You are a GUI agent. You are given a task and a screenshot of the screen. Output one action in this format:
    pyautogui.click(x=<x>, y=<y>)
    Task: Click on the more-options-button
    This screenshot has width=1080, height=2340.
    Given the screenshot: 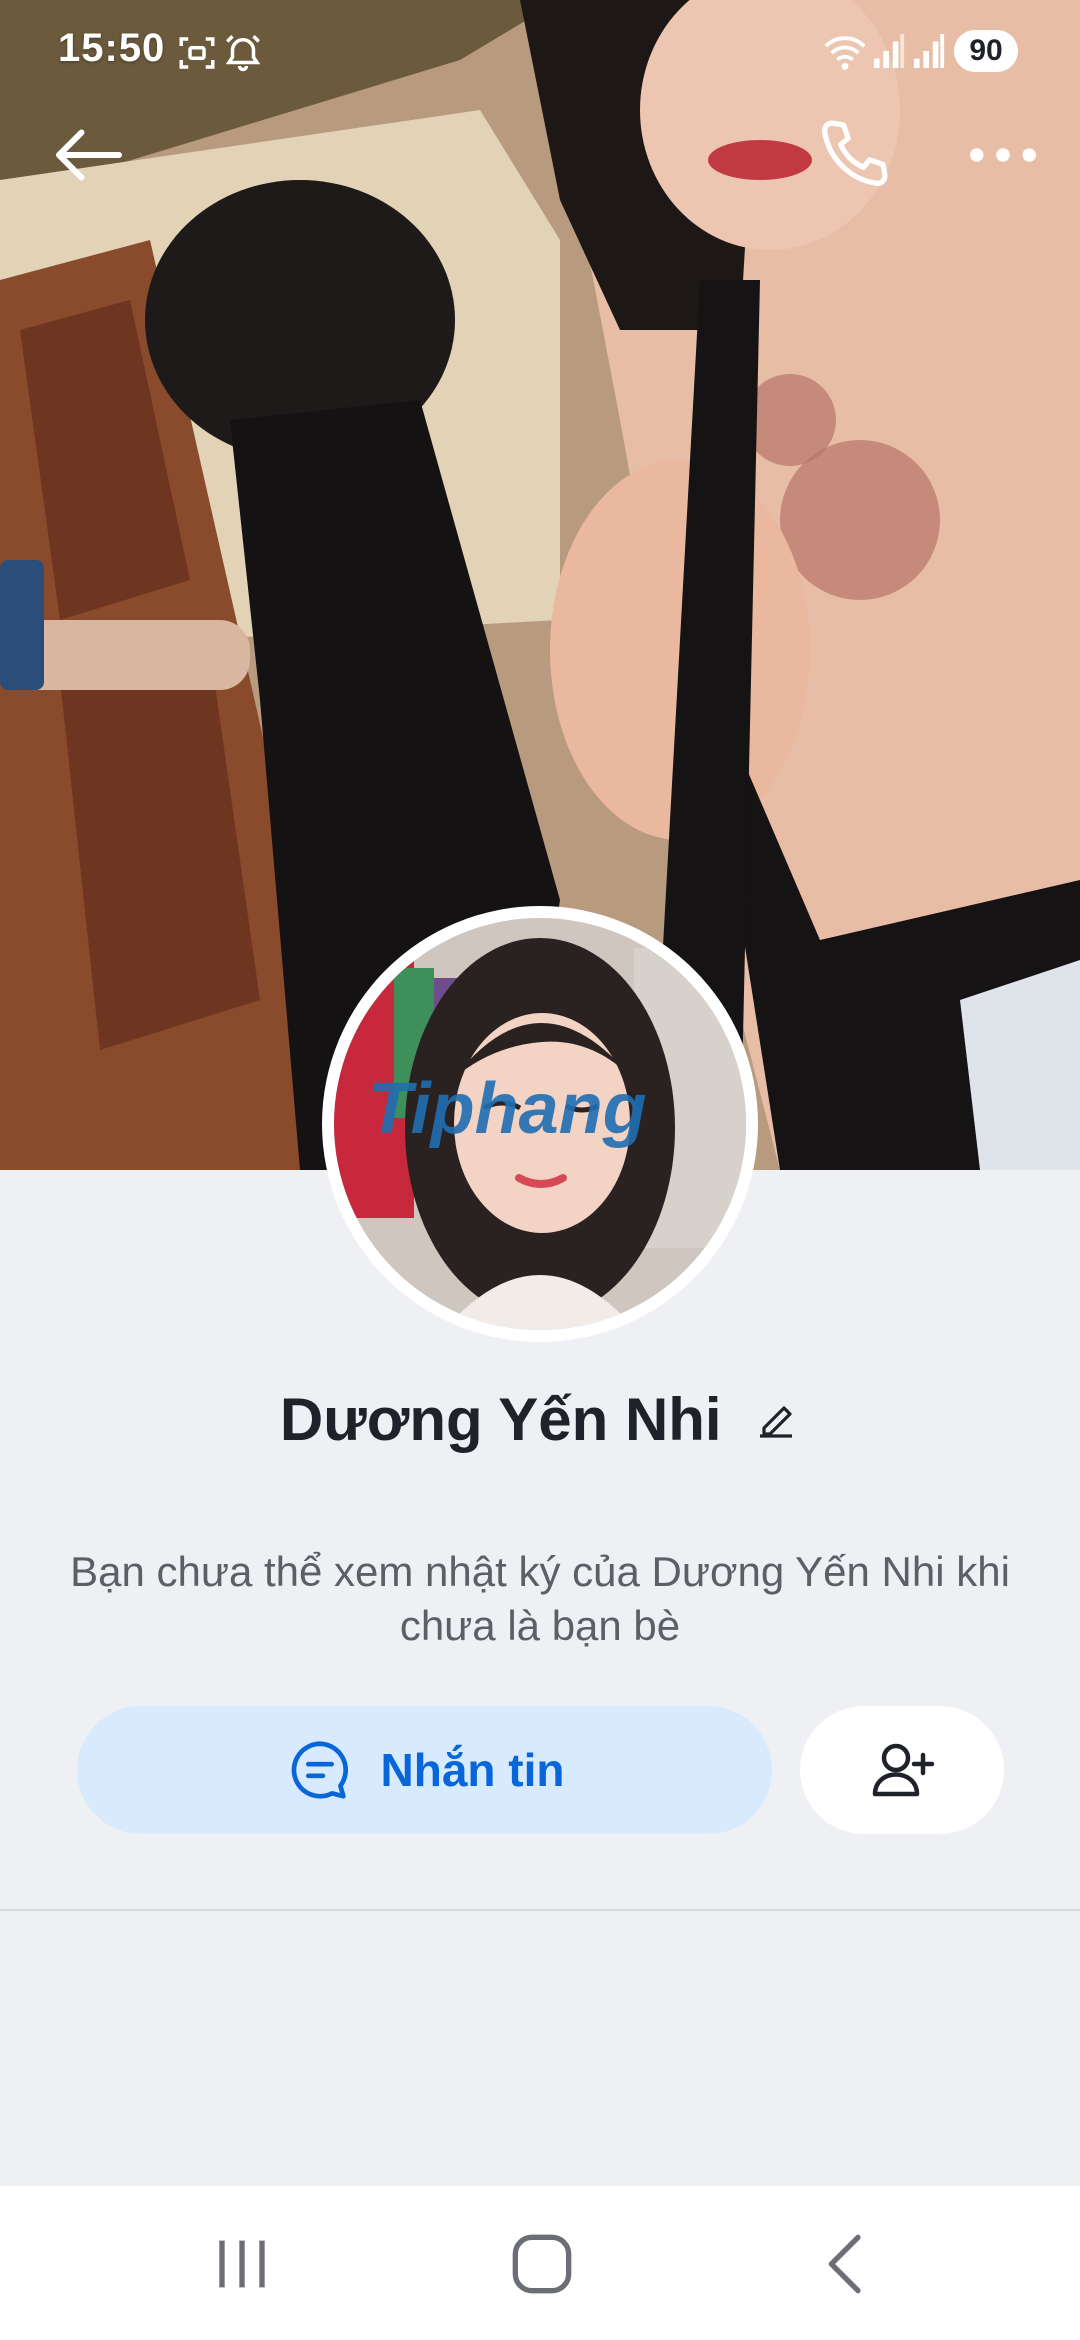 What is the action you would take?
    pyautogui.click(x=1003, y=155)
    